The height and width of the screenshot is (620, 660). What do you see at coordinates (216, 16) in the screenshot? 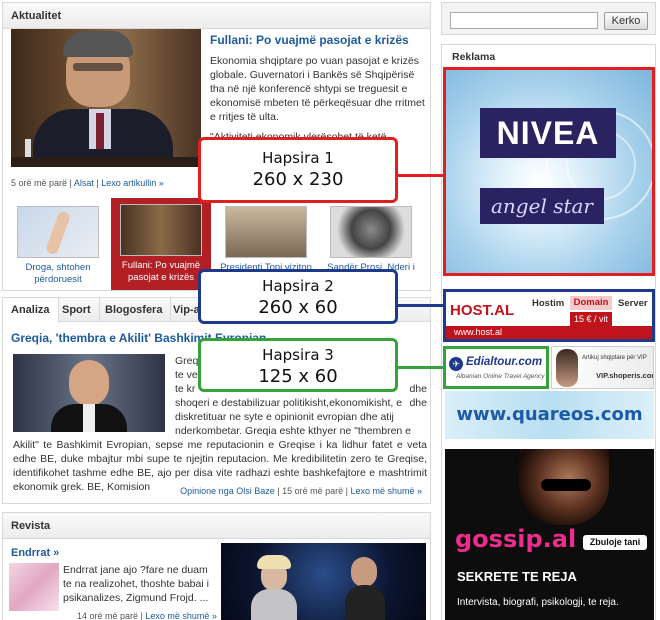
I see `aktualitet-header: Aktualitet` at bounding box center [216, 16].